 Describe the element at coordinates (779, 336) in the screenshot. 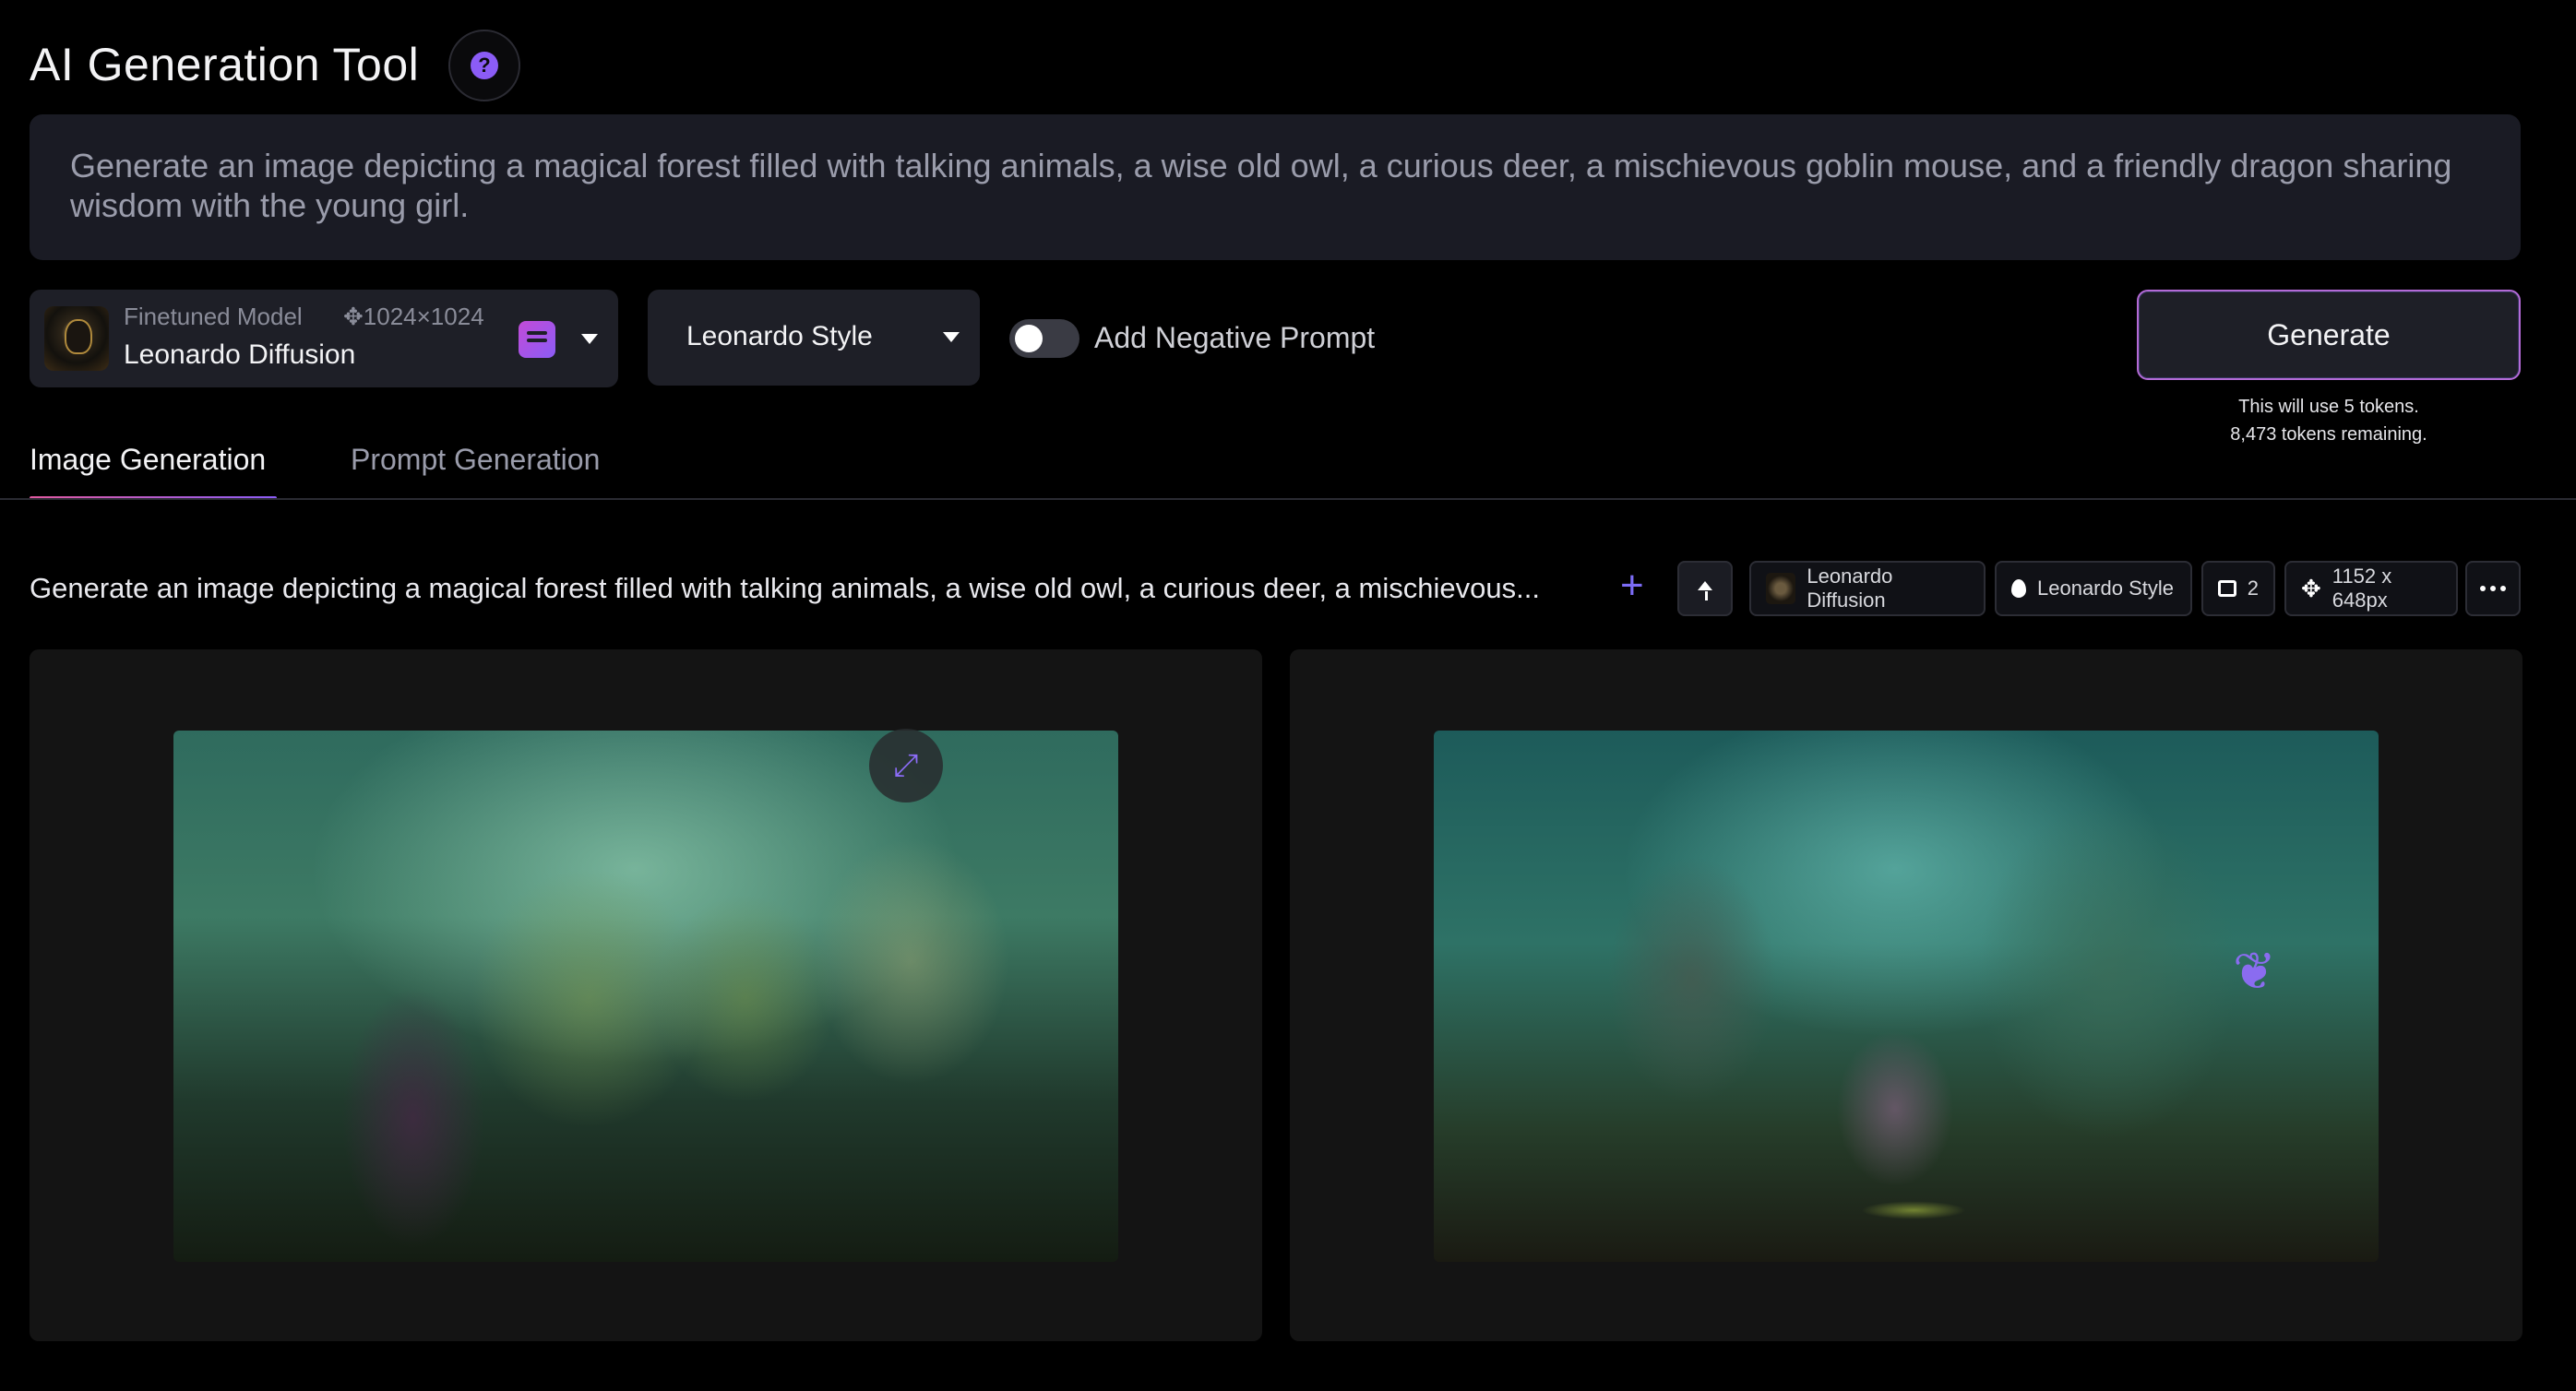

I see `style-select-value: Leonardo Style` at that location.